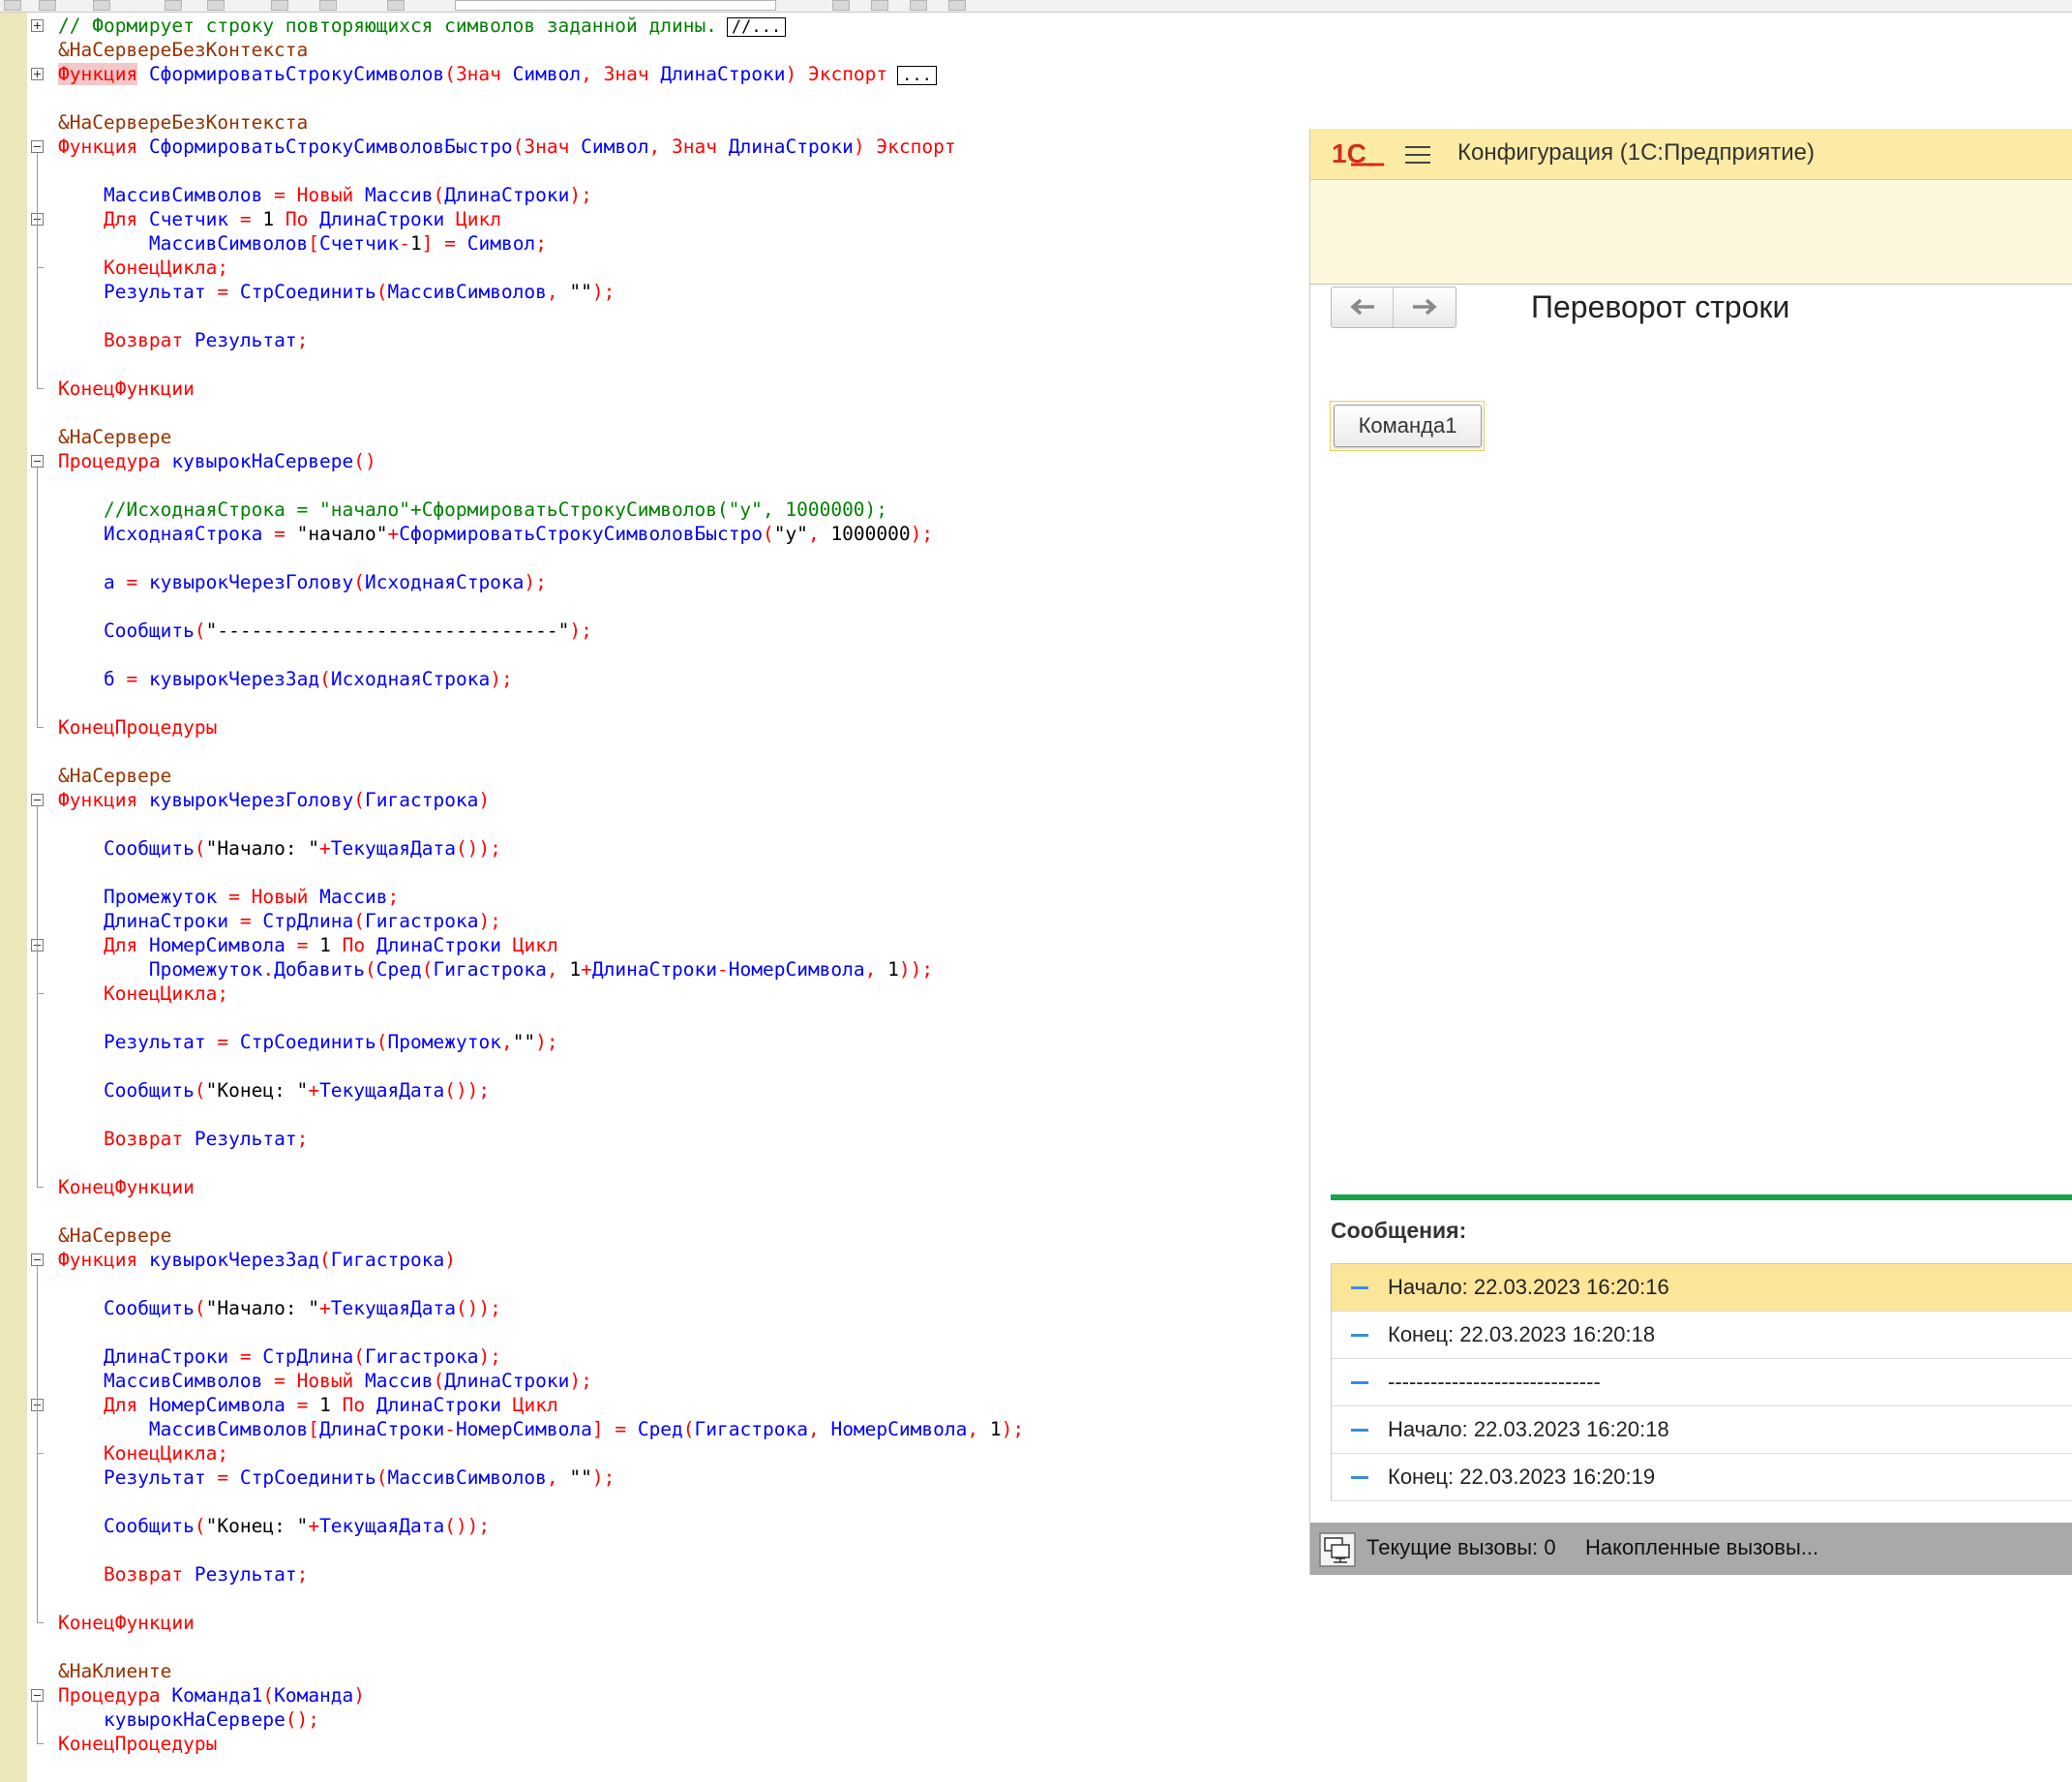  What do you see at coordinates (1363, 307) in the screenshot?
I see `back-button` at bounding box center [1363, 307].